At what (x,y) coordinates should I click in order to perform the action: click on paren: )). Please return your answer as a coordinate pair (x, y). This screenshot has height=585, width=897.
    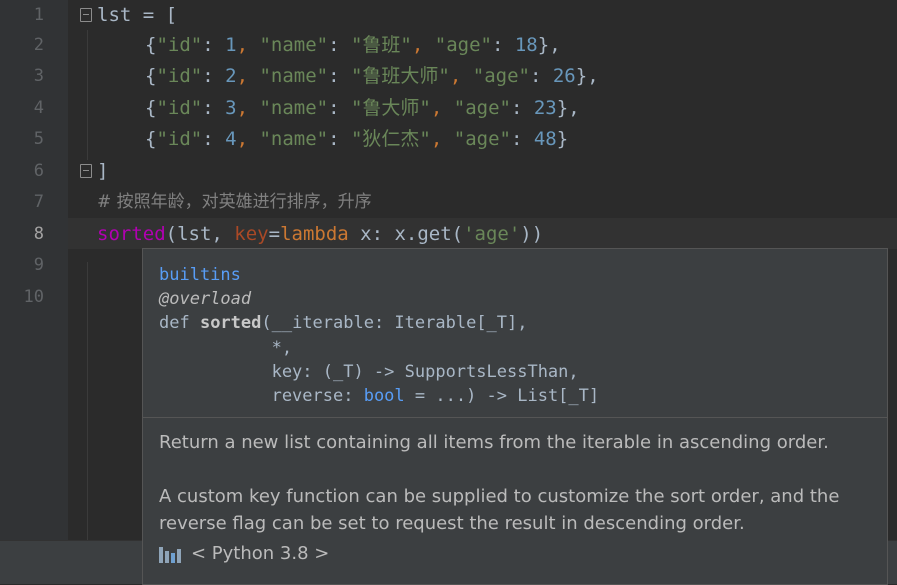
    Looking at the image, I should click on (532, 234).